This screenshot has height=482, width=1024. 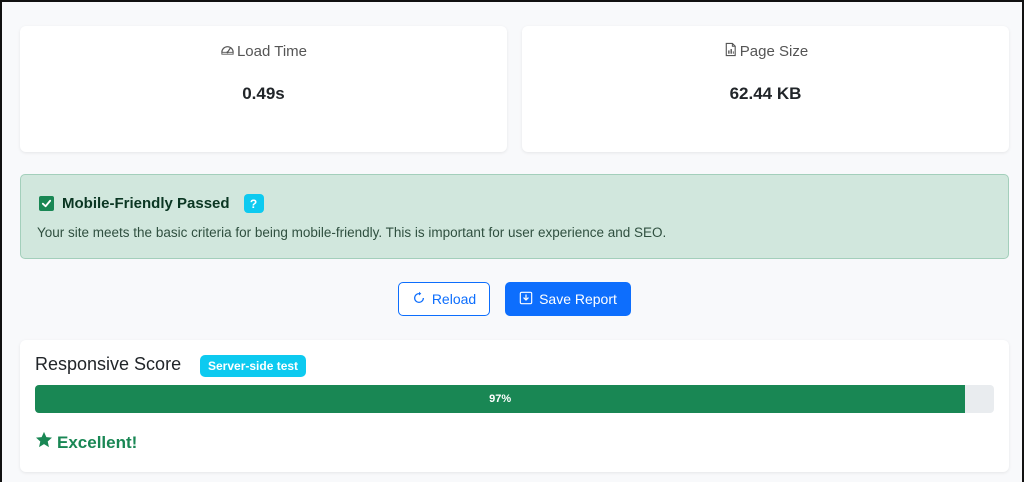 I want to click on download-icon, so click(x=526, y=299).